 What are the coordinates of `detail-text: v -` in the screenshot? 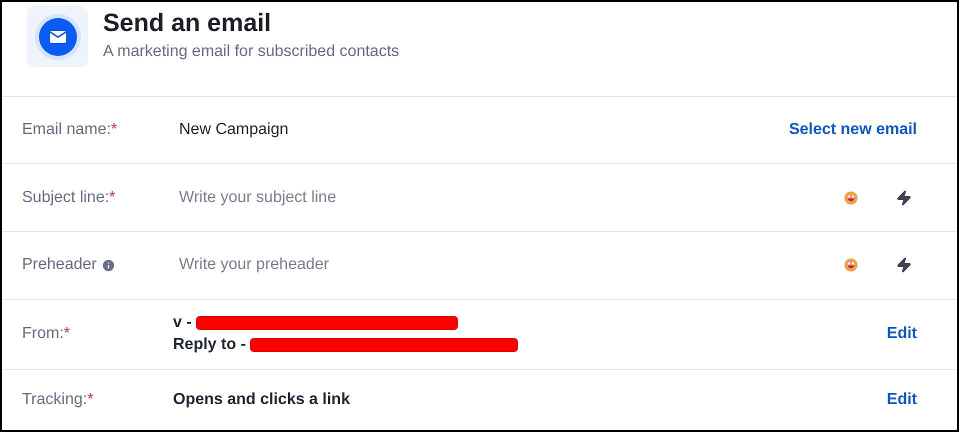 It's located at (182, 323).